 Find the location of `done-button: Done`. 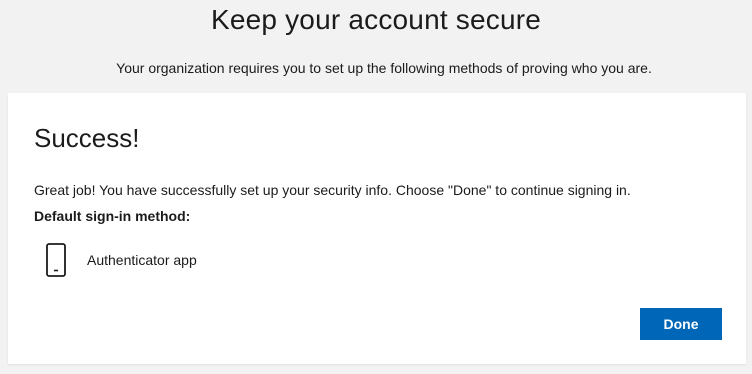

done-button: Done is located at coordinates (681, 324).